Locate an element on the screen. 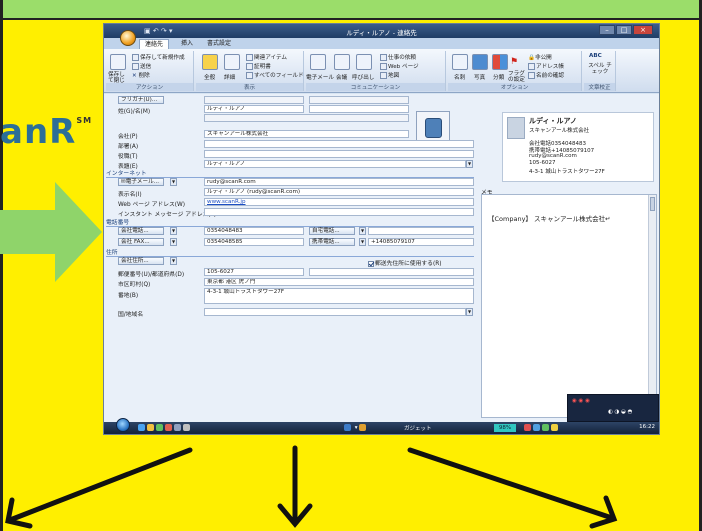 Image resolution: width=702 pixels, height=531 pixels. folder-icon is located at coordinates (150, 427).